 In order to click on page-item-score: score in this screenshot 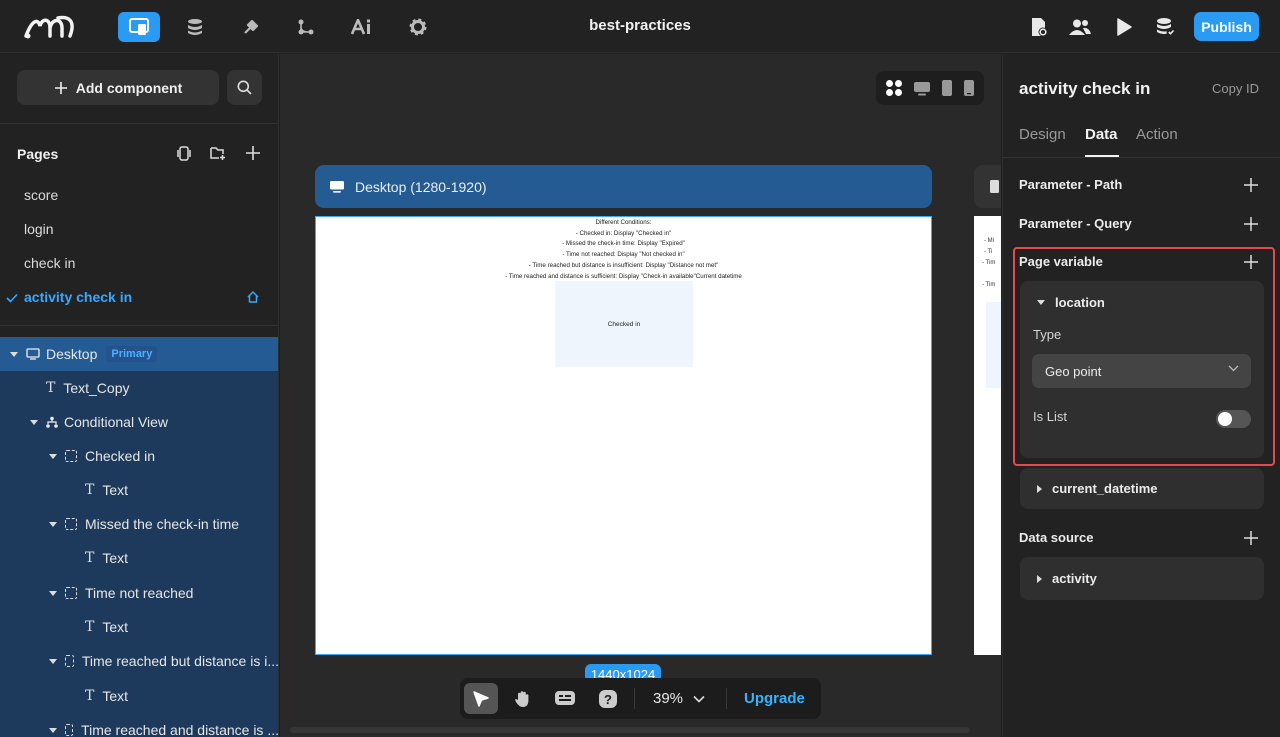, I will do `click(41, 195)`.